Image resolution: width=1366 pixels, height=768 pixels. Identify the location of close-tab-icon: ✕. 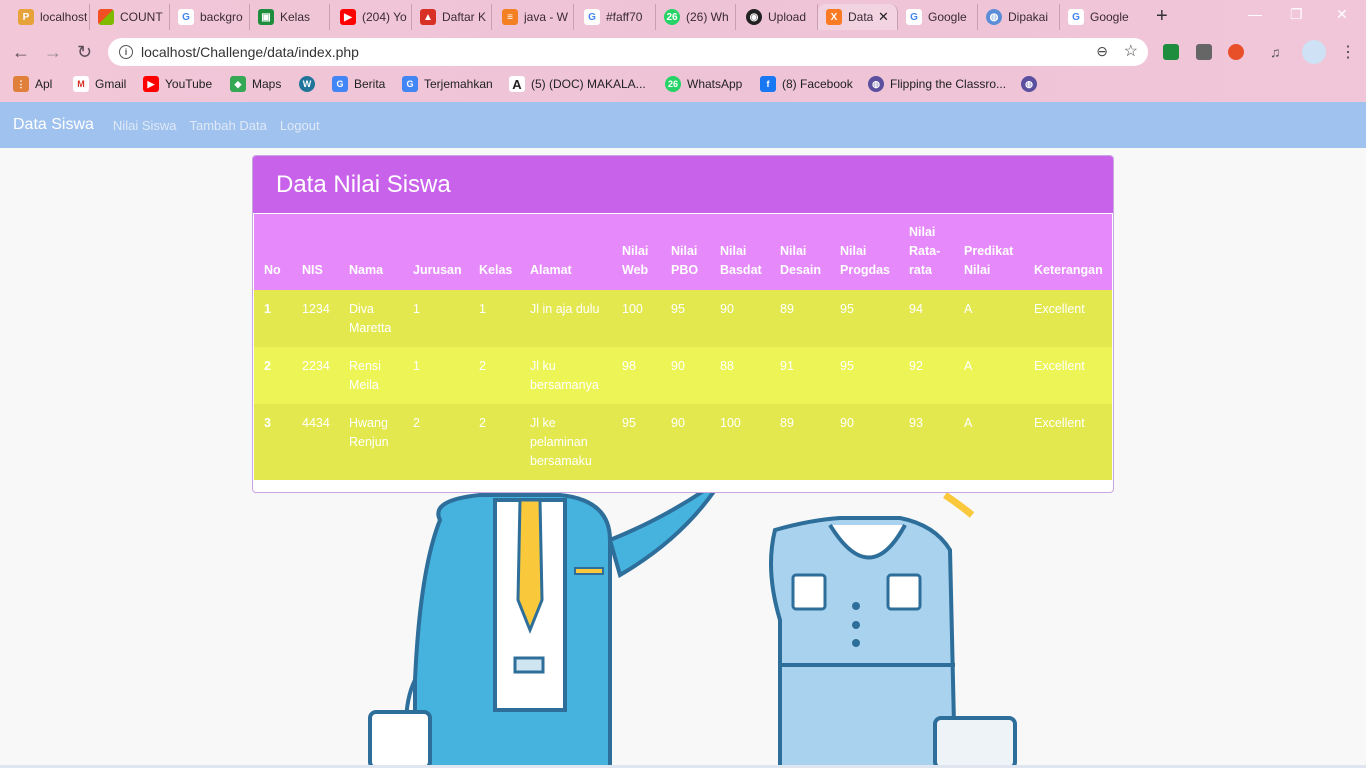
(883, 17).